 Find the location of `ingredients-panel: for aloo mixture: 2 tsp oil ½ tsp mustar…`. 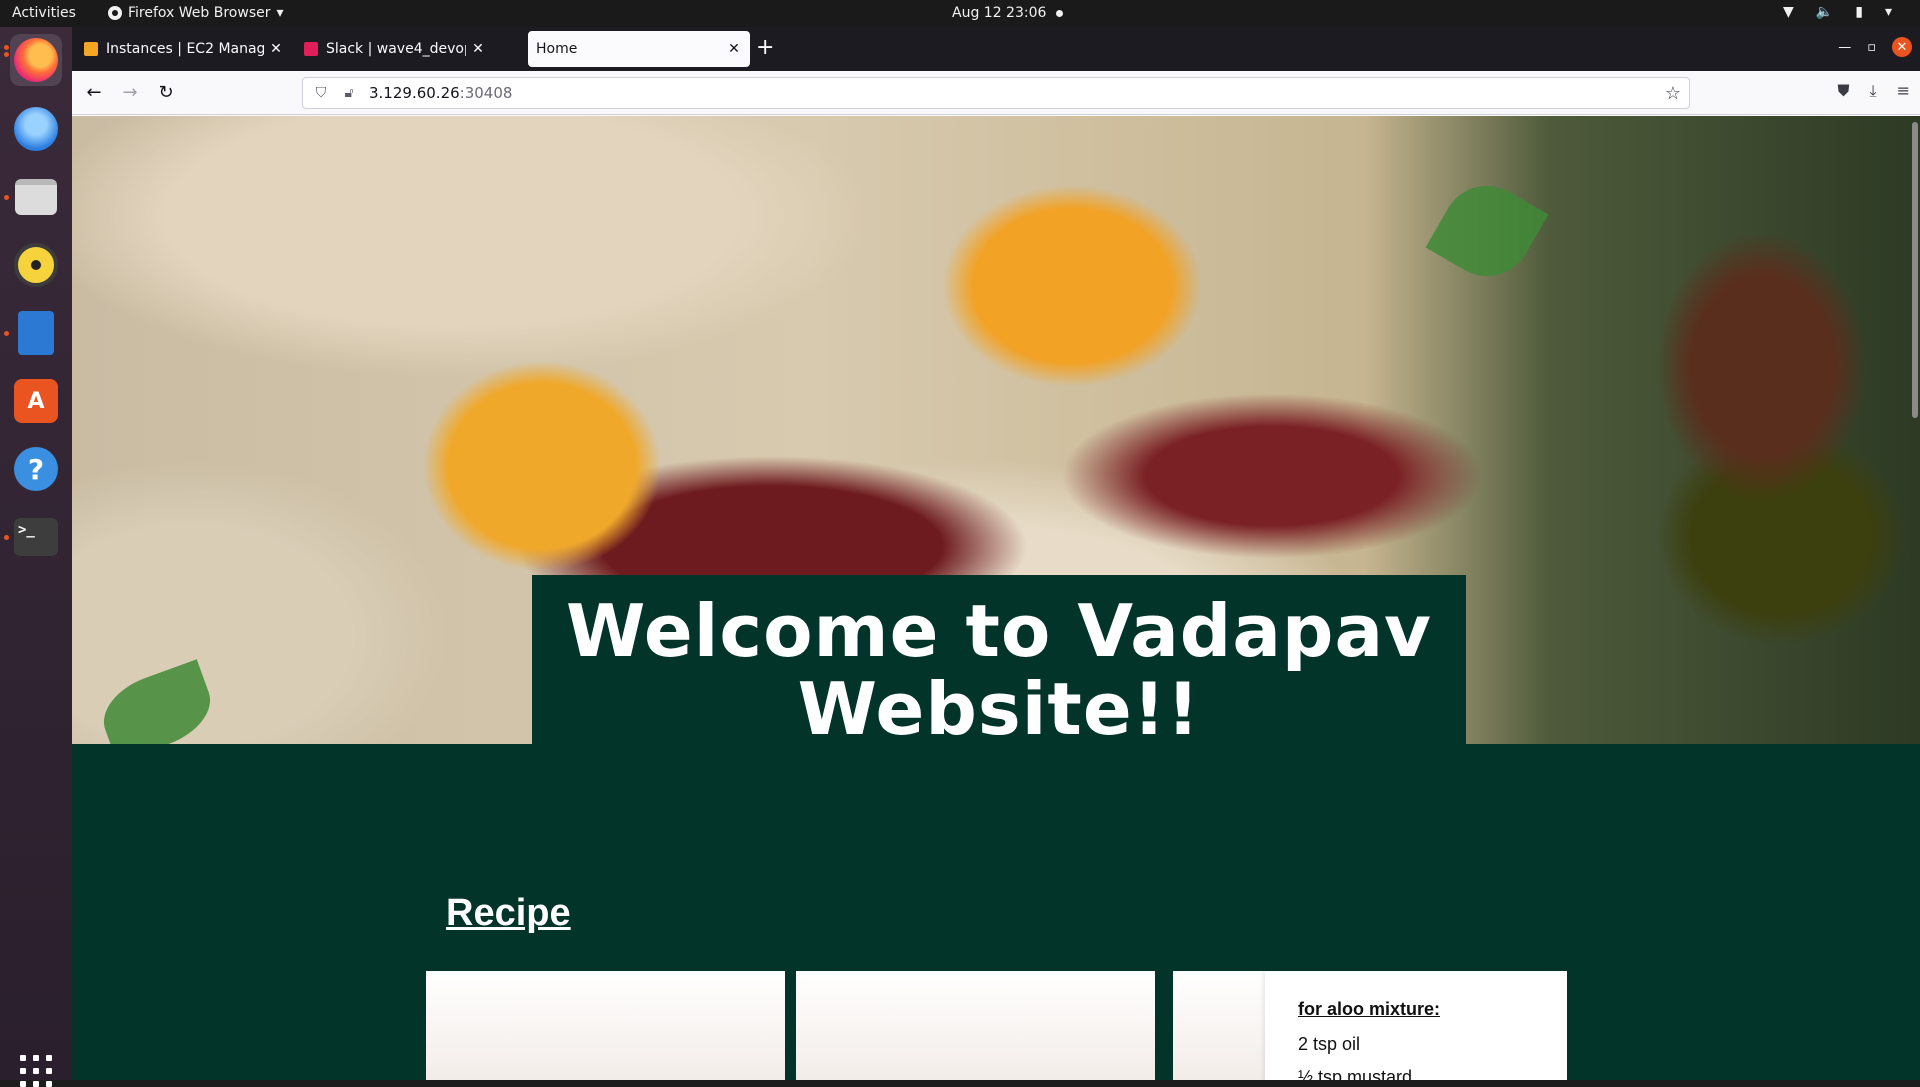

ingredients-panel: for aloo mixture: 2 tsp oil ½ tsp mustar… is located at coordinates (1416, 1025).